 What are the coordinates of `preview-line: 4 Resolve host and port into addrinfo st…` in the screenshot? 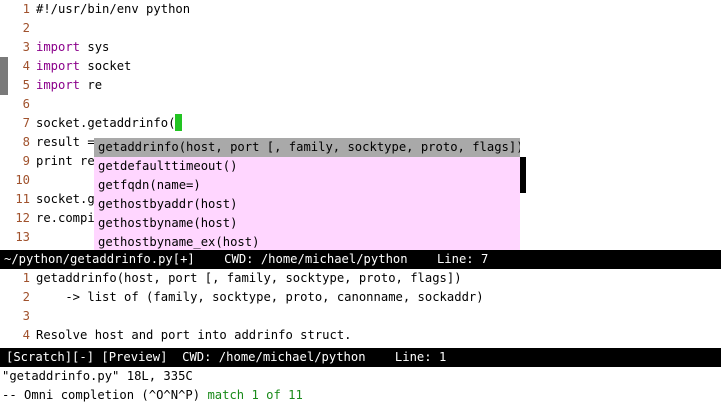 It's located at (360, 335).